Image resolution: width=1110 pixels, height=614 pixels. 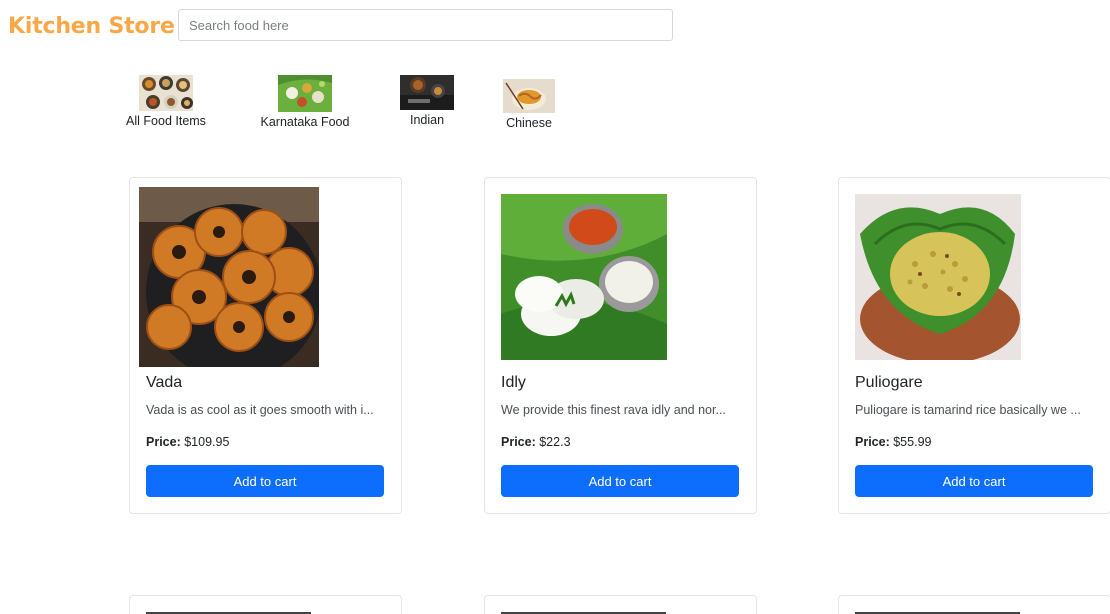 I want to click on category-chinese: Chinese, so click(x=529, y=104).